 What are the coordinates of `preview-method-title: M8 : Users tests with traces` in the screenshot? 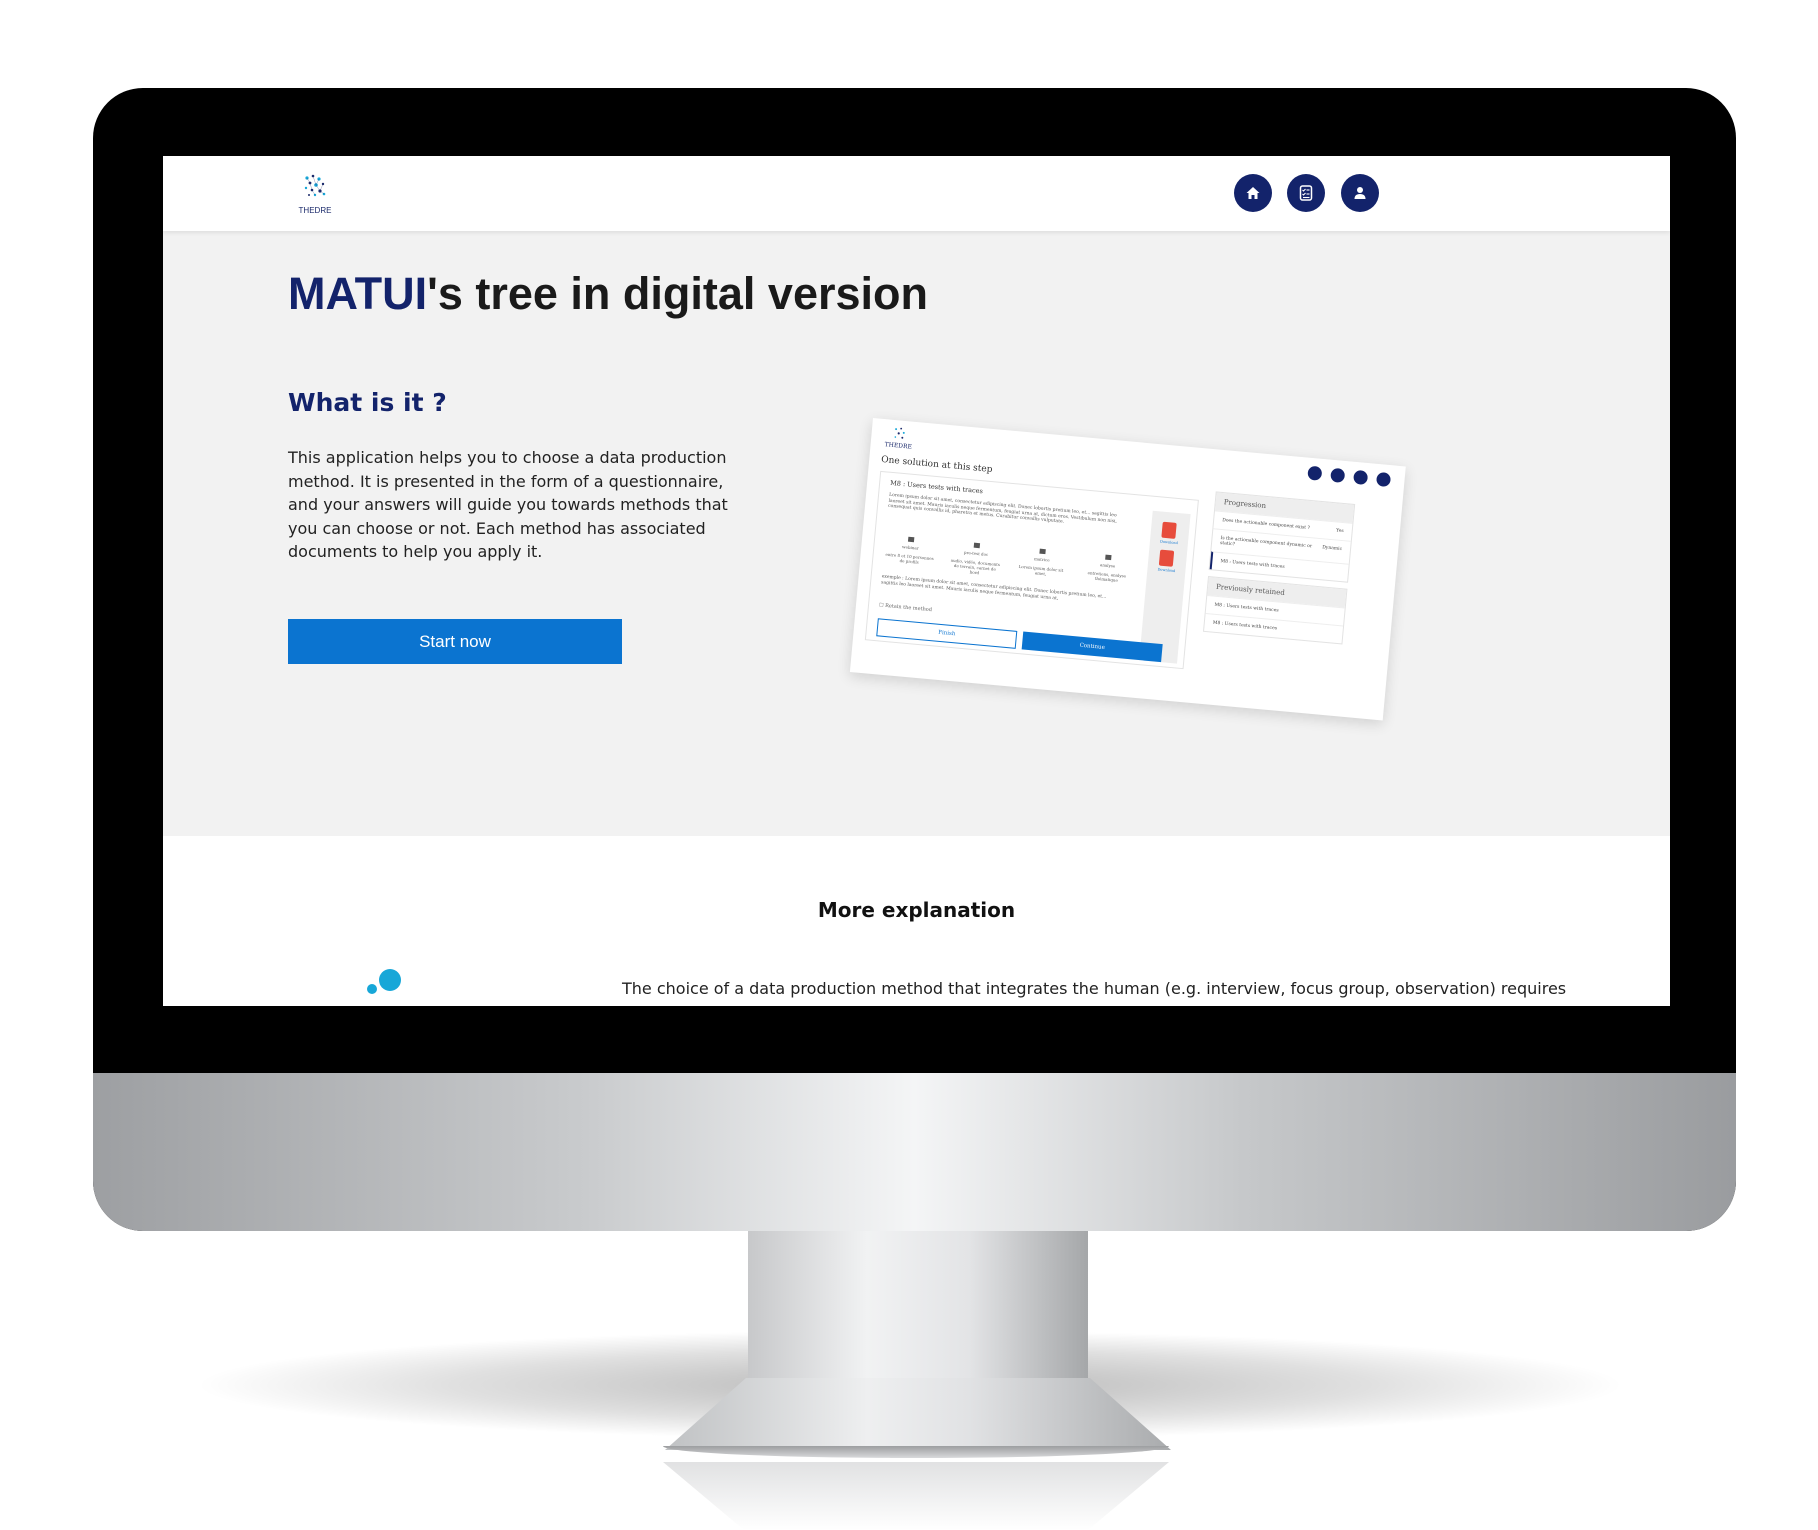 It's located at (936, 487).